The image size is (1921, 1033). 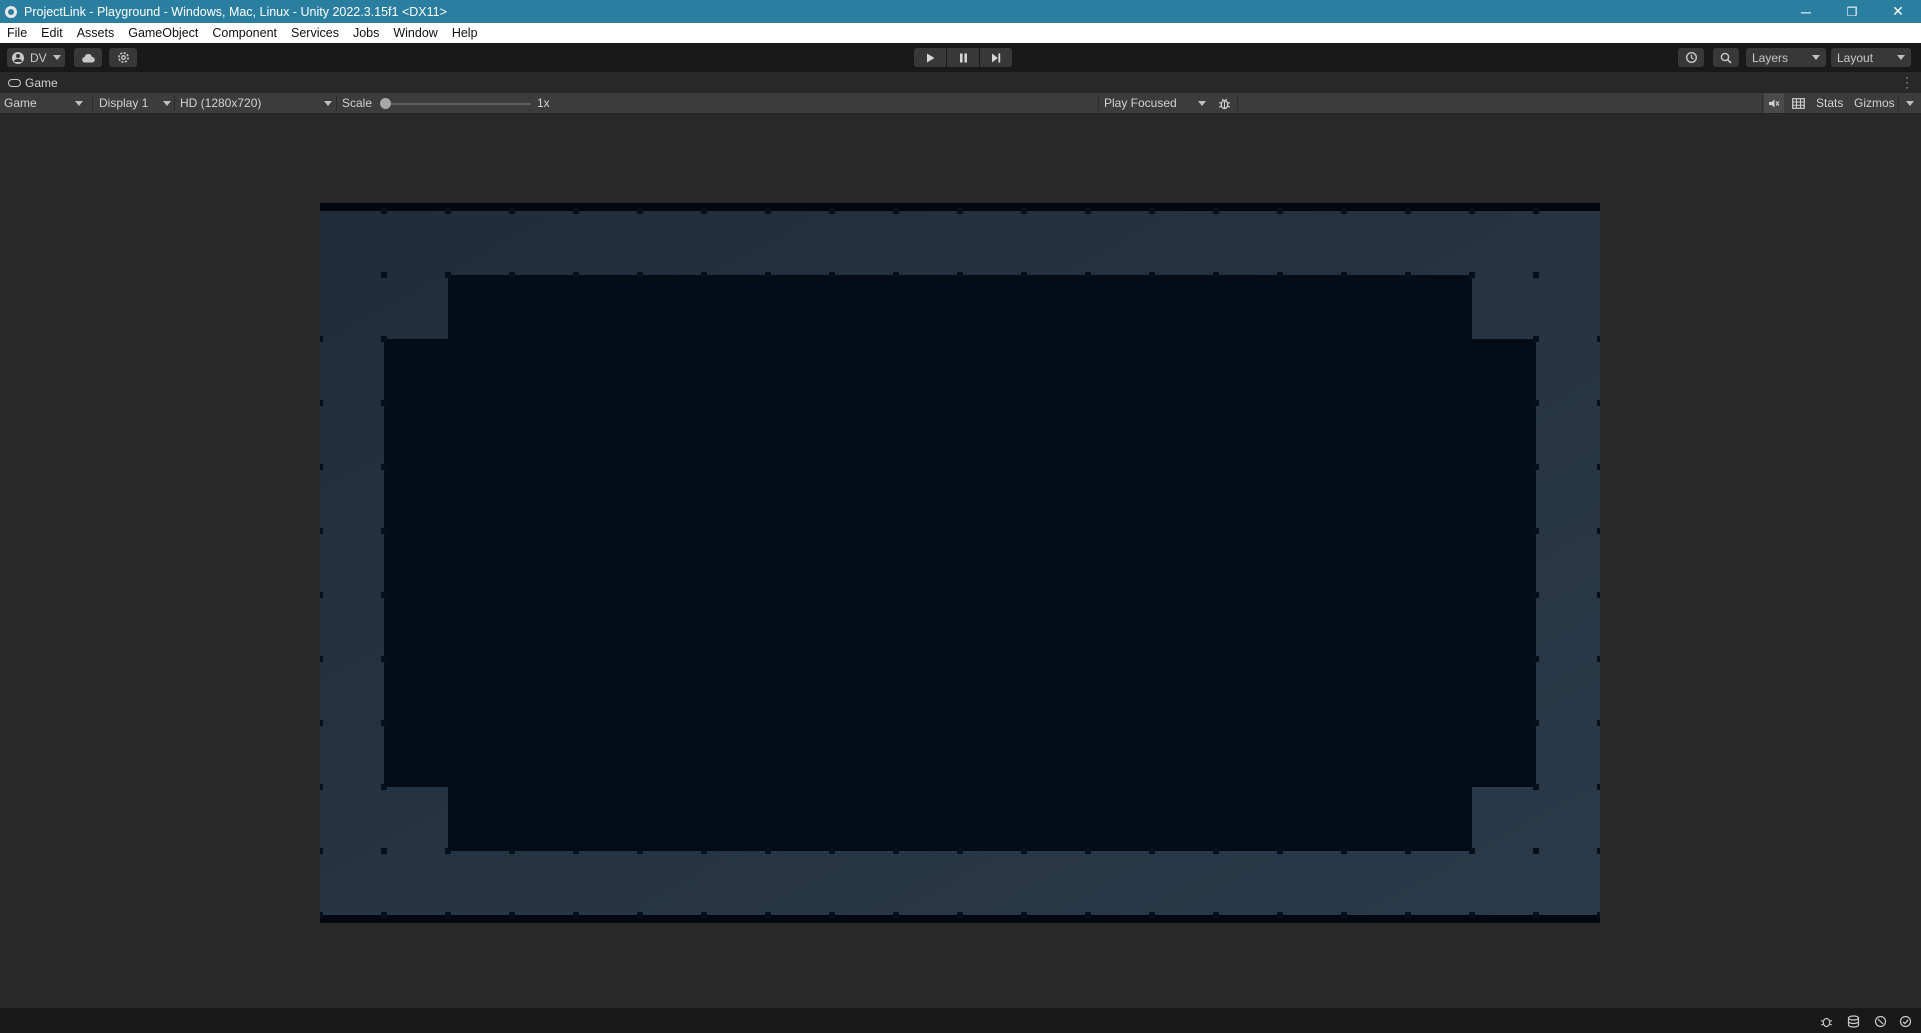 What do you see at coordinates (96, 33) in the screenshot?
I see `menu-assets: Assets` at bounding box center [96, 33].